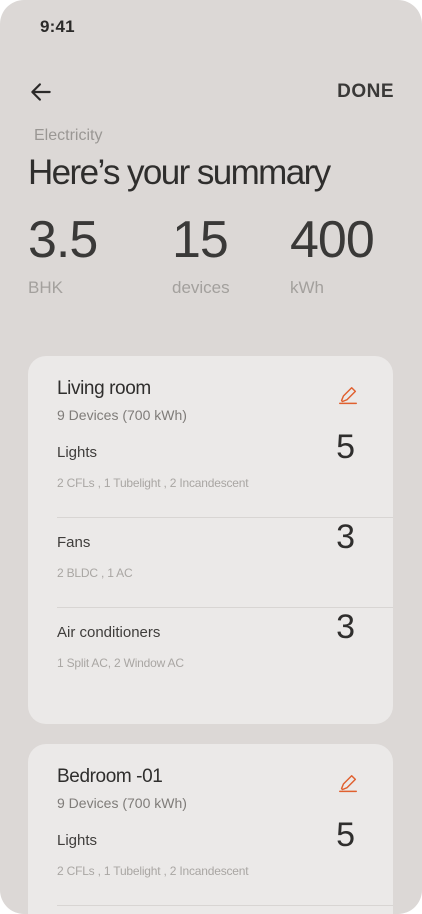 The height and width of the screenshot is (914, 422). I want to click on stat-bhk: 3.5 BHK, so click(63, 254).